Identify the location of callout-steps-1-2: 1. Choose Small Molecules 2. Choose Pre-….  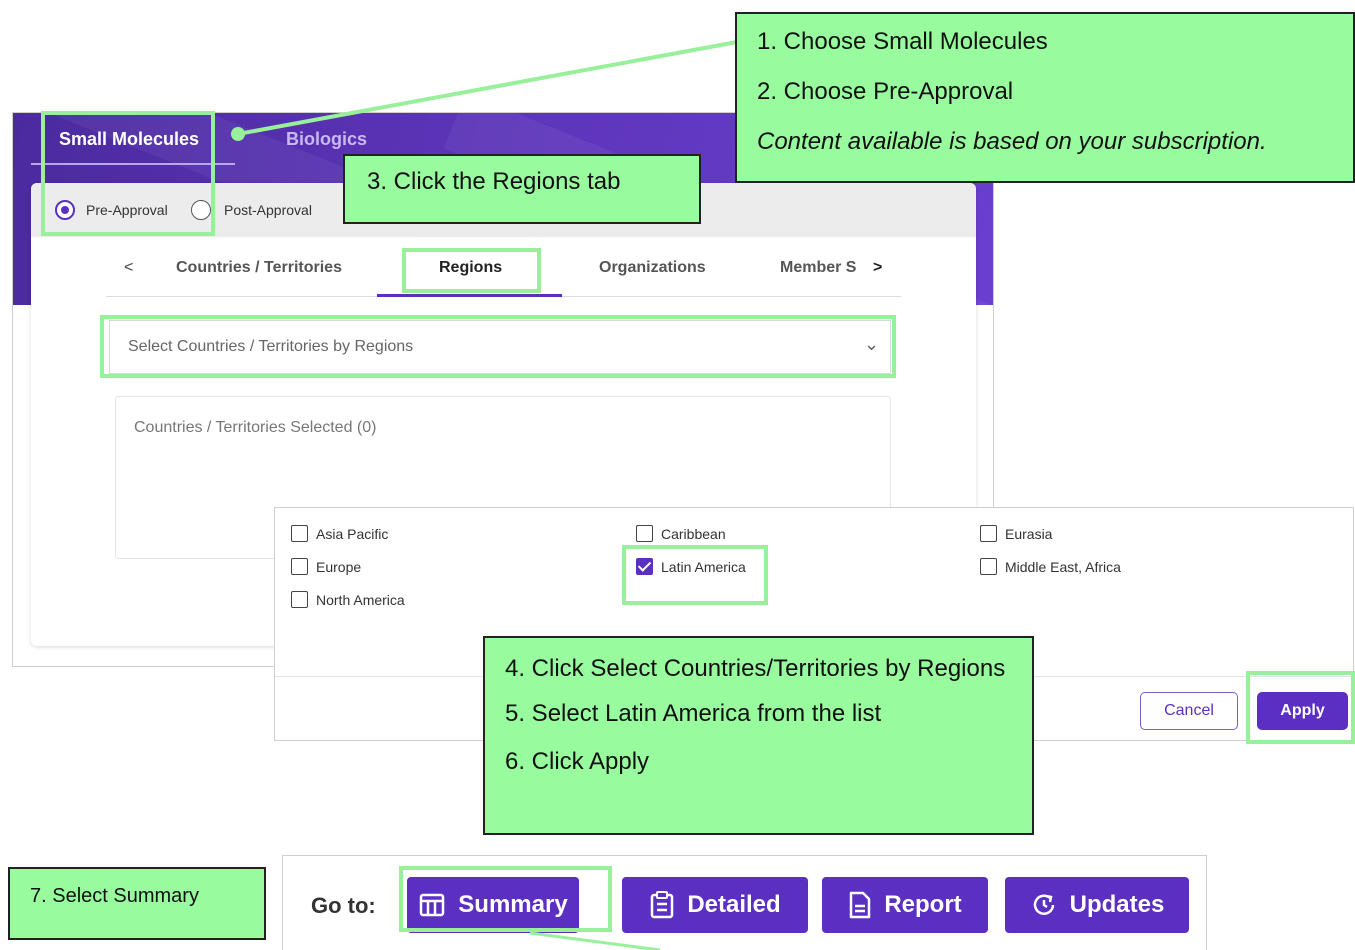
(1045, 97).